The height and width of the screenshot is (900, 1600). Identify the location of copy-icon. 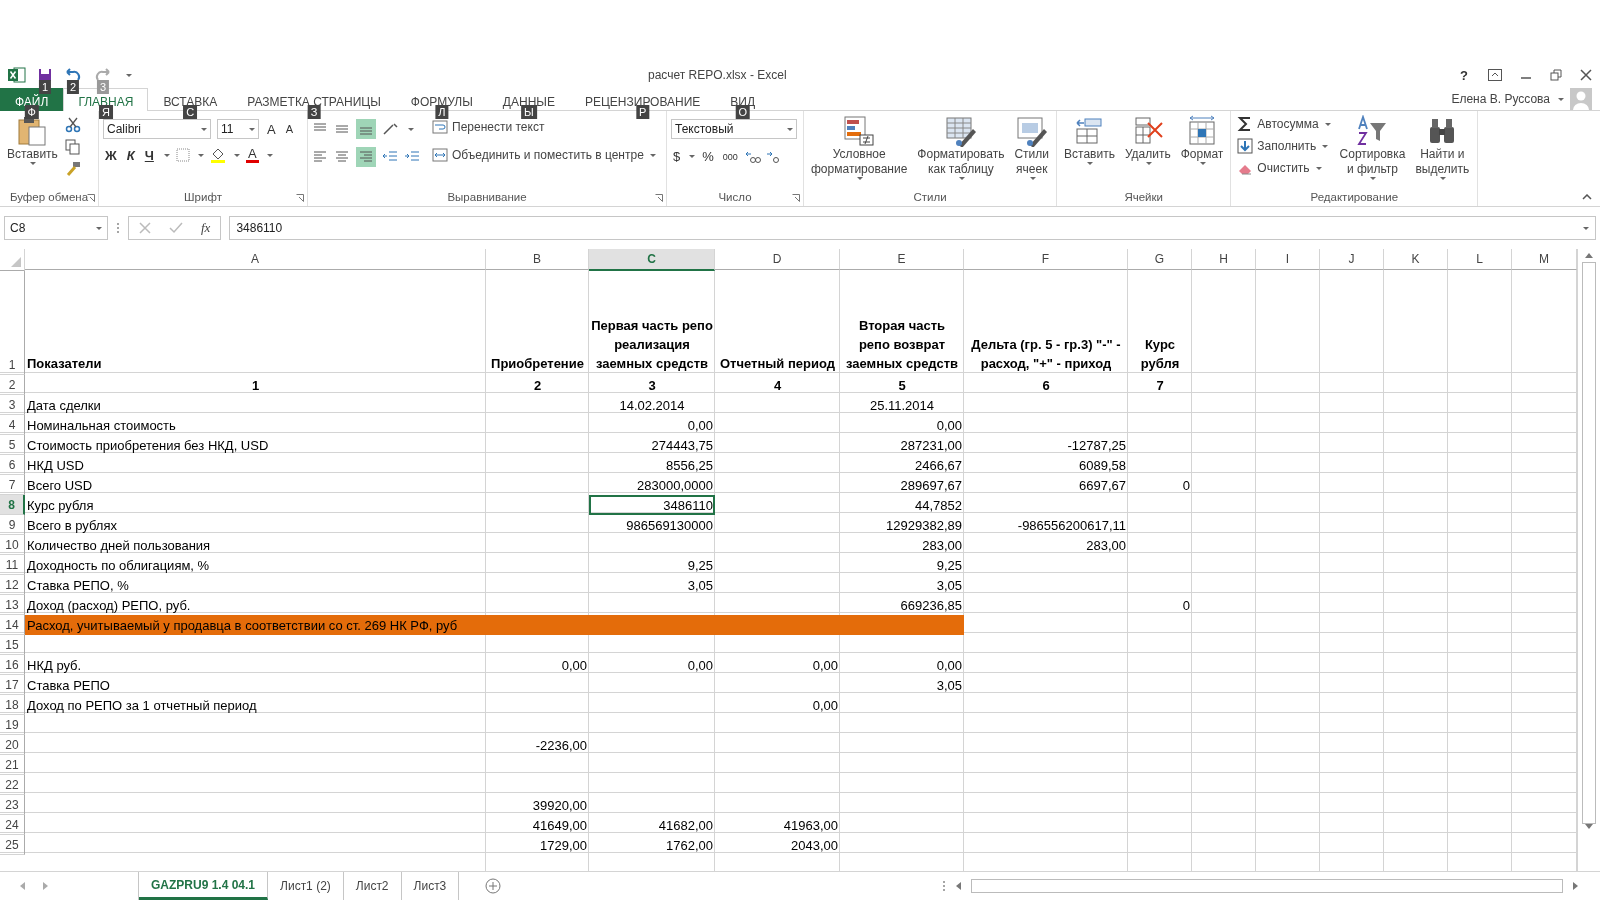
(72, 147).